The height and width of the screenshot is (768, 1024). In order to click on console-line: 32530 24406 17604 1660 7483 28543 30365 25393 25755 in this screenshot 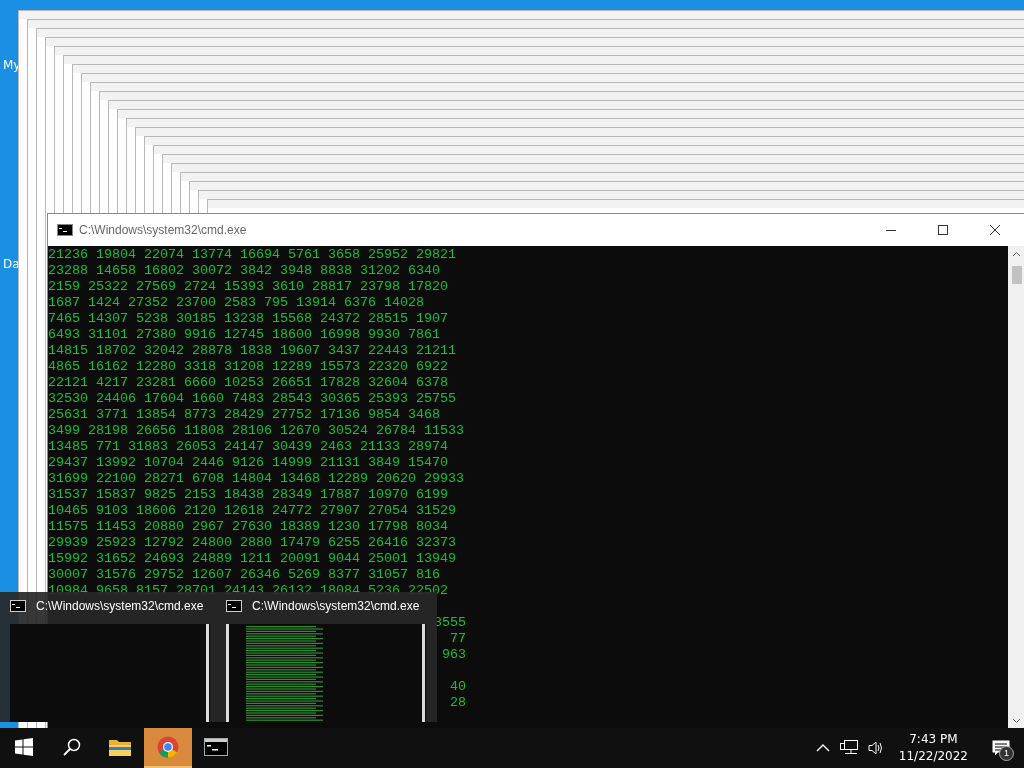, I will do `click(252, 399)`.